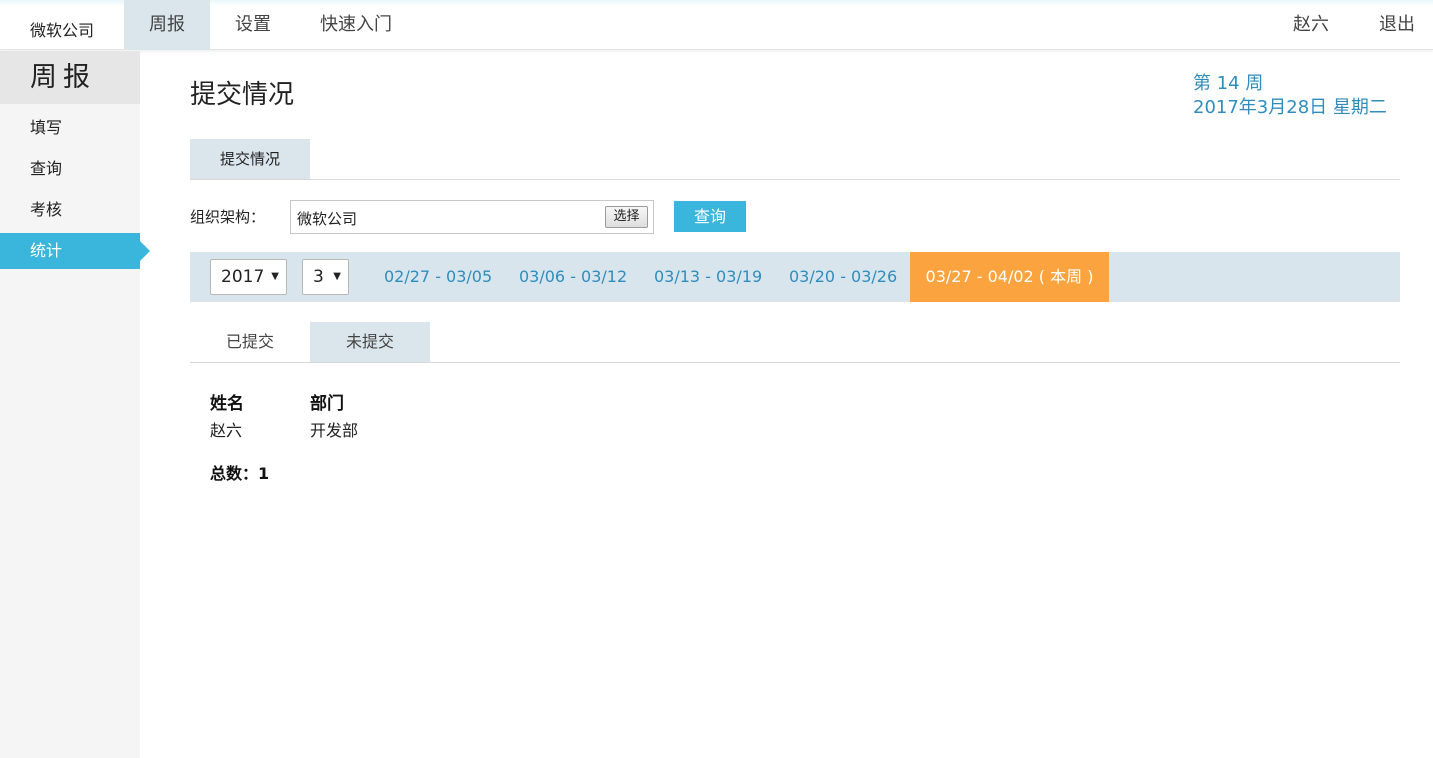  I want to click on week-link: 03/13 - 03/19, so click(708, 277).